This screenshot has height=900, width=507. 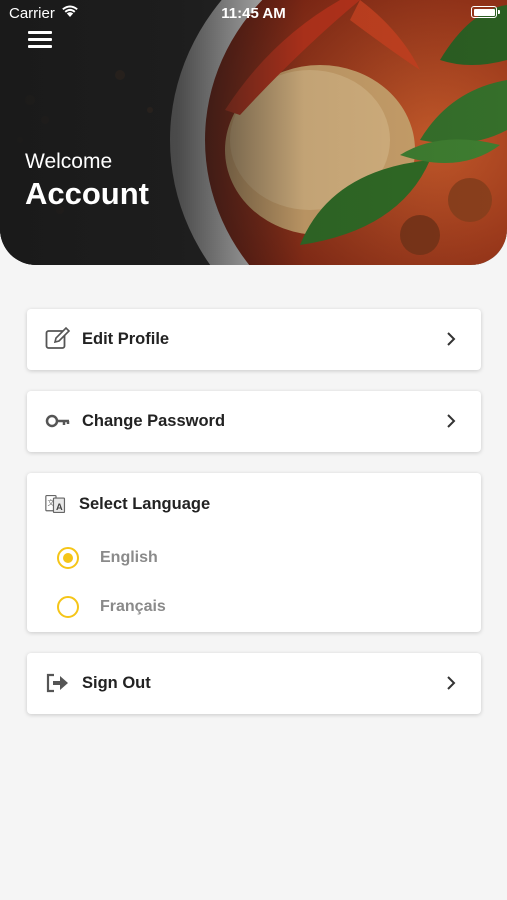 I want to click on hamburger-menu-icon, so click(x=41, y=41).